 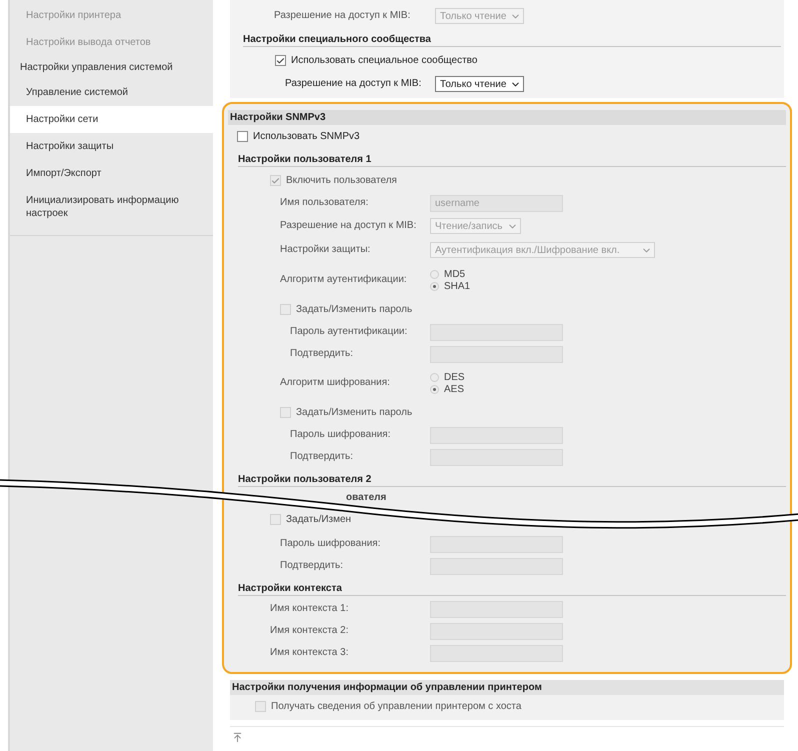 I want to click on radio-label: SHA1, so click(x=457, y=287).